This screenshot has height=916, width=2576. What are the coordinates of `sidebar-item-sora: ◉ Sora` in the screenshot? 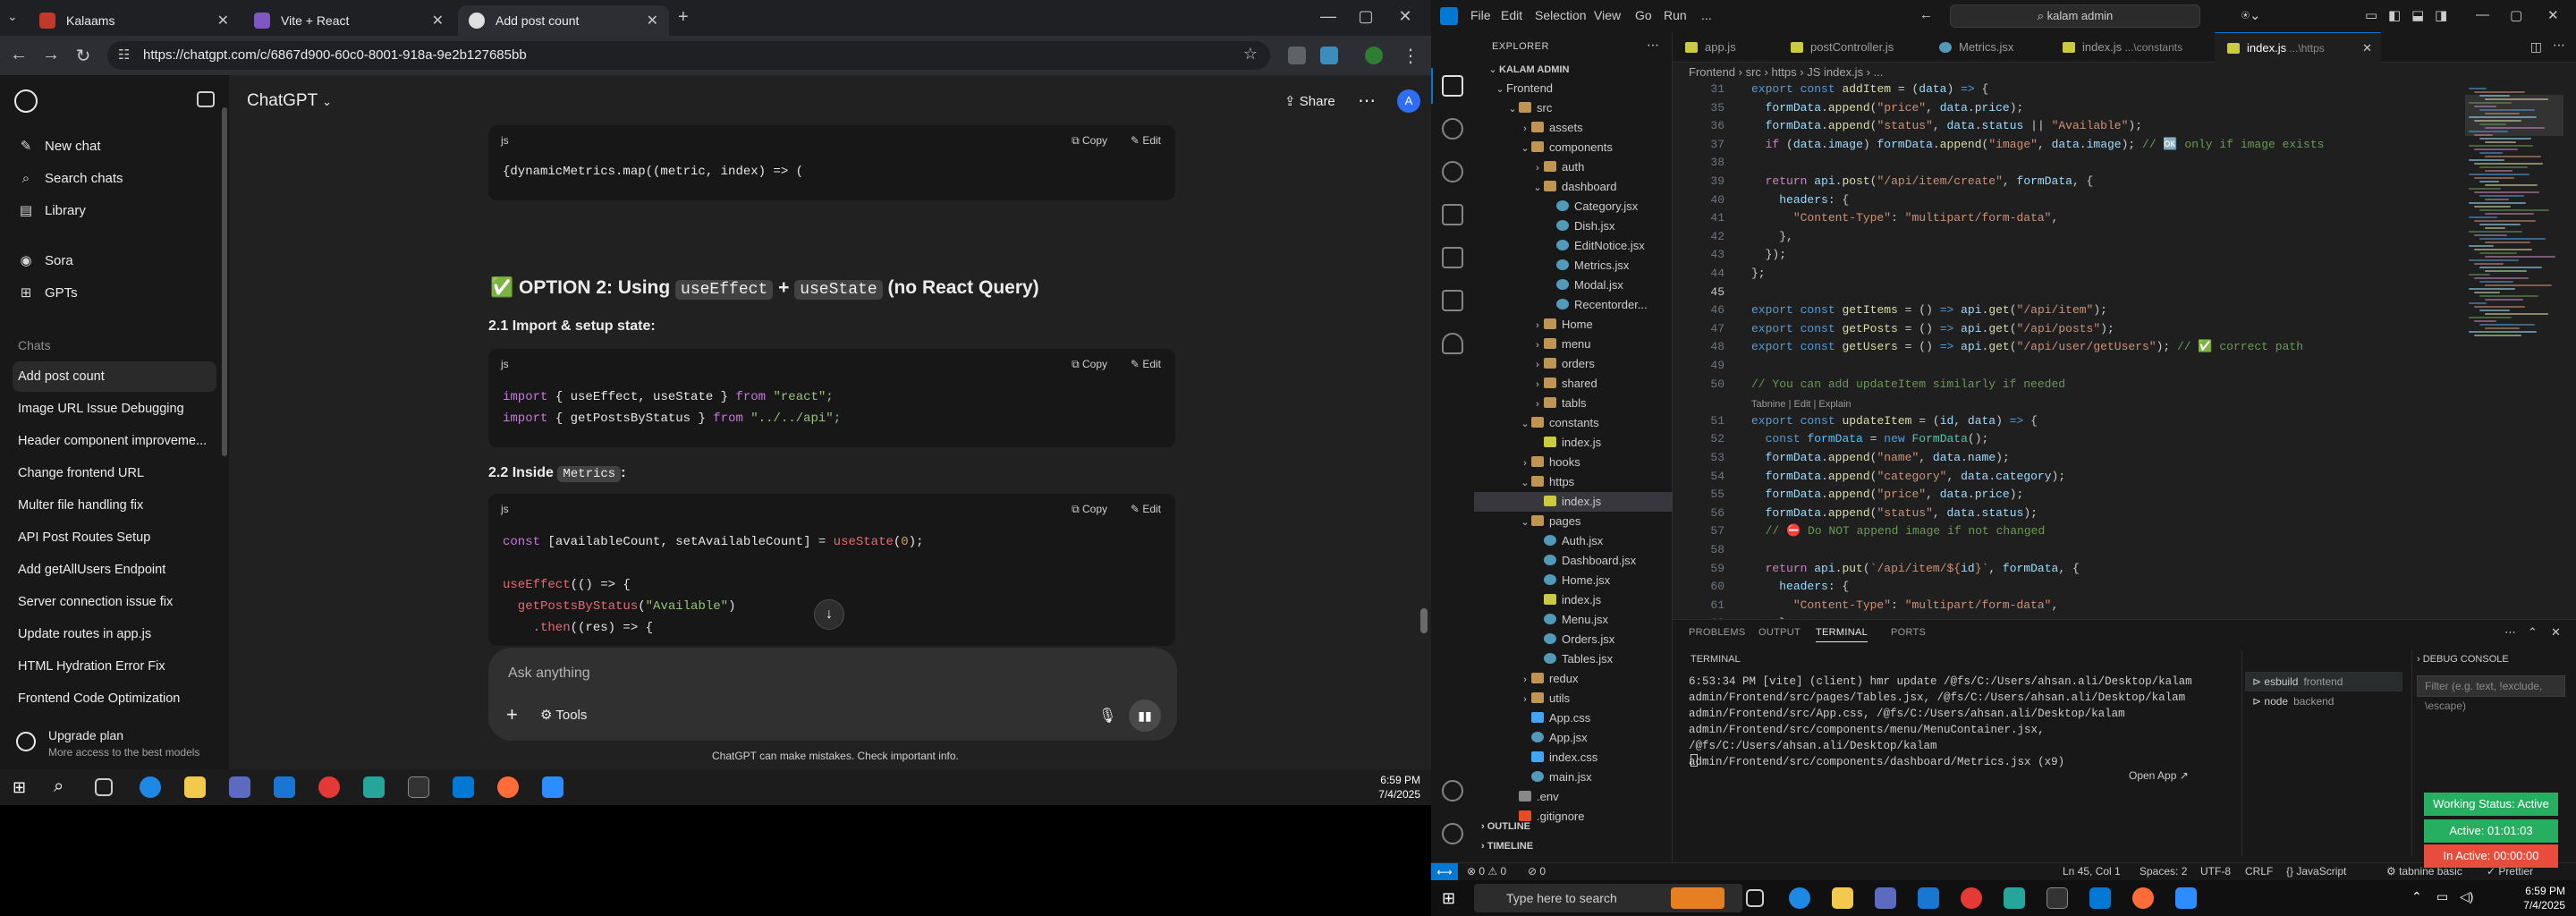 It's located at (114, 260).